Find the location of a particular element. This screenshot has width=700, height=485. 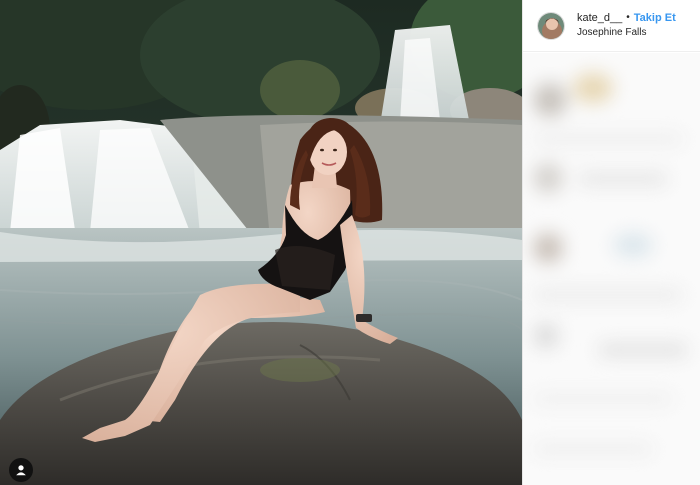

location-link: Josephine Falls is located at coordinates (626, 33).